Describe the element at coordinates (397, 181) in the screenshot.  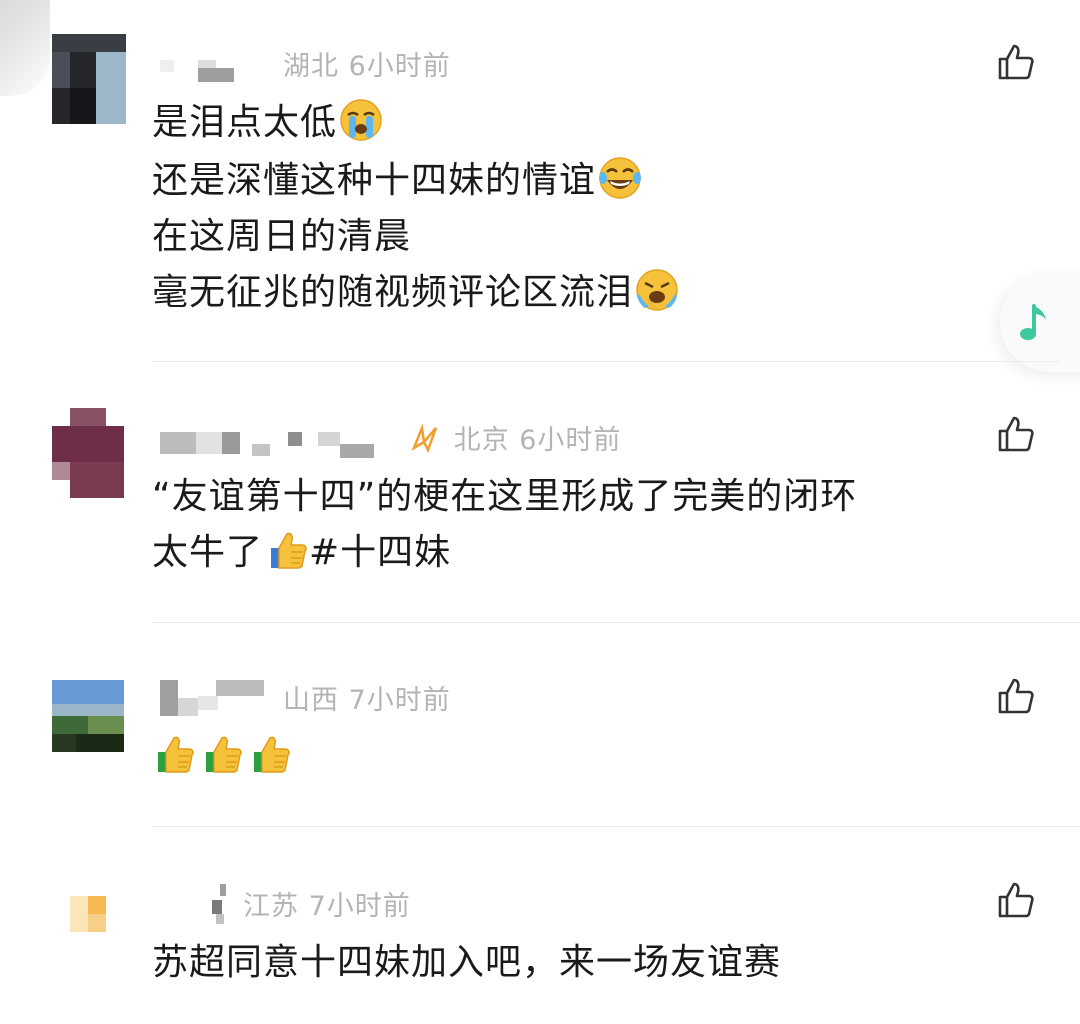
I see `comment-text-line: 还是深懂这种十四妹的情谊` at that location.